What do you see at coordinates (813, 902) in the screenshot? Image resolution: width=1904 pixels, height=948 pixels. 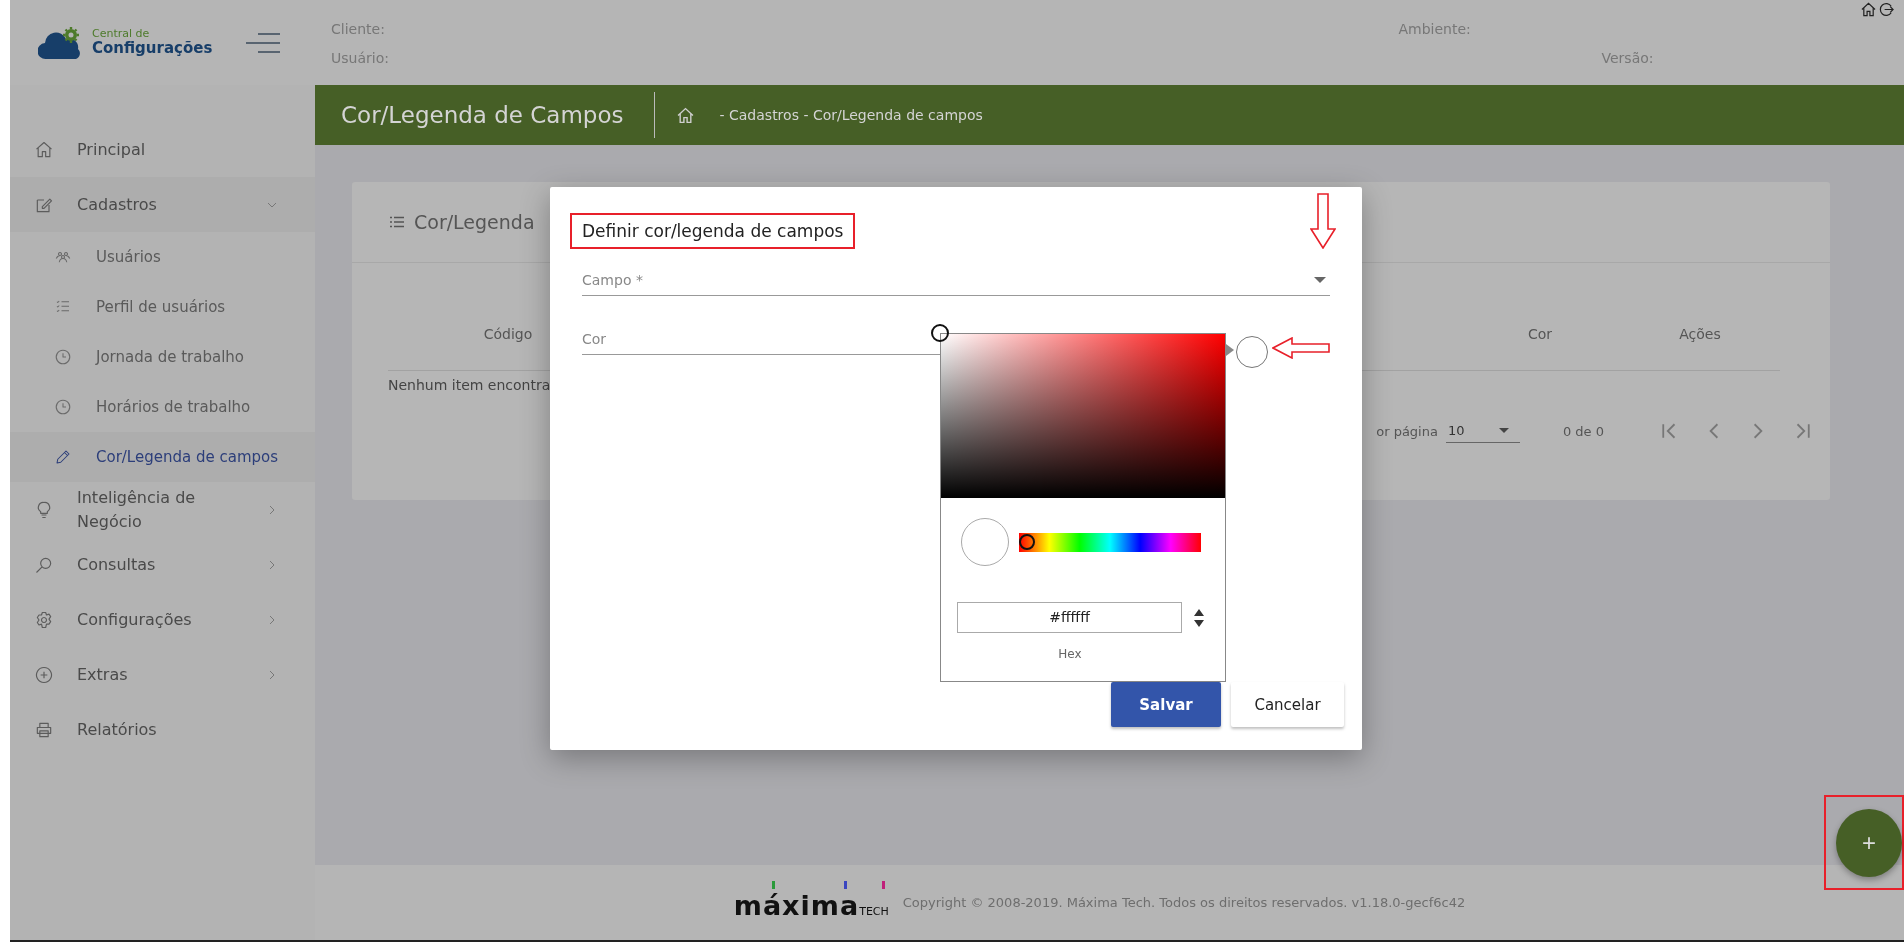 I see `maxima-tech-logo: máximaTECH` at bounding box center [813, 902].